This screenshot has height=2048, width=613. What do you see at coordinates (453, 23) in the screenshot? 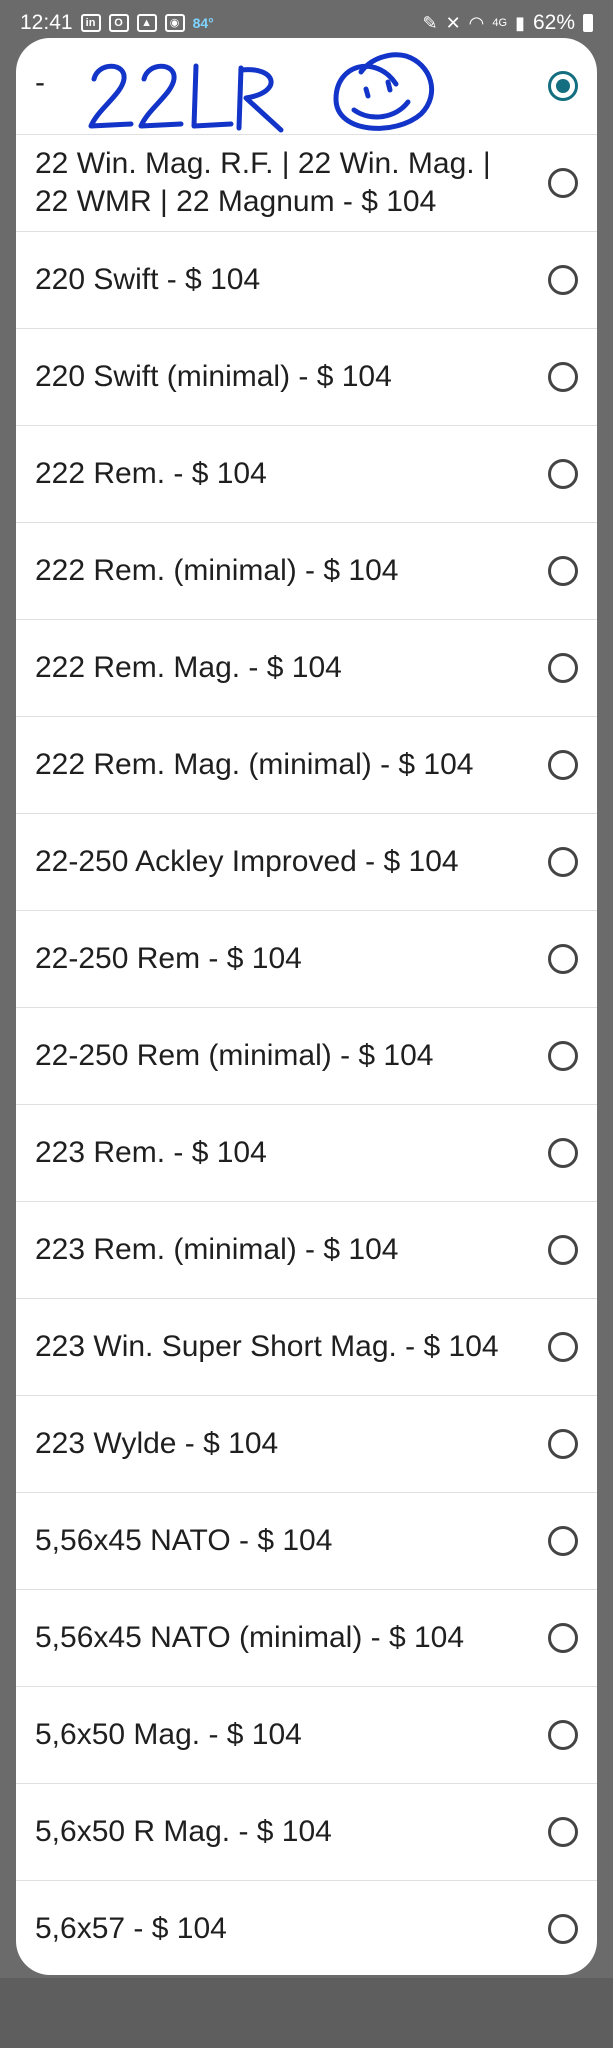
I see `mute-icon: ✕` at bounding box center [453, 23].